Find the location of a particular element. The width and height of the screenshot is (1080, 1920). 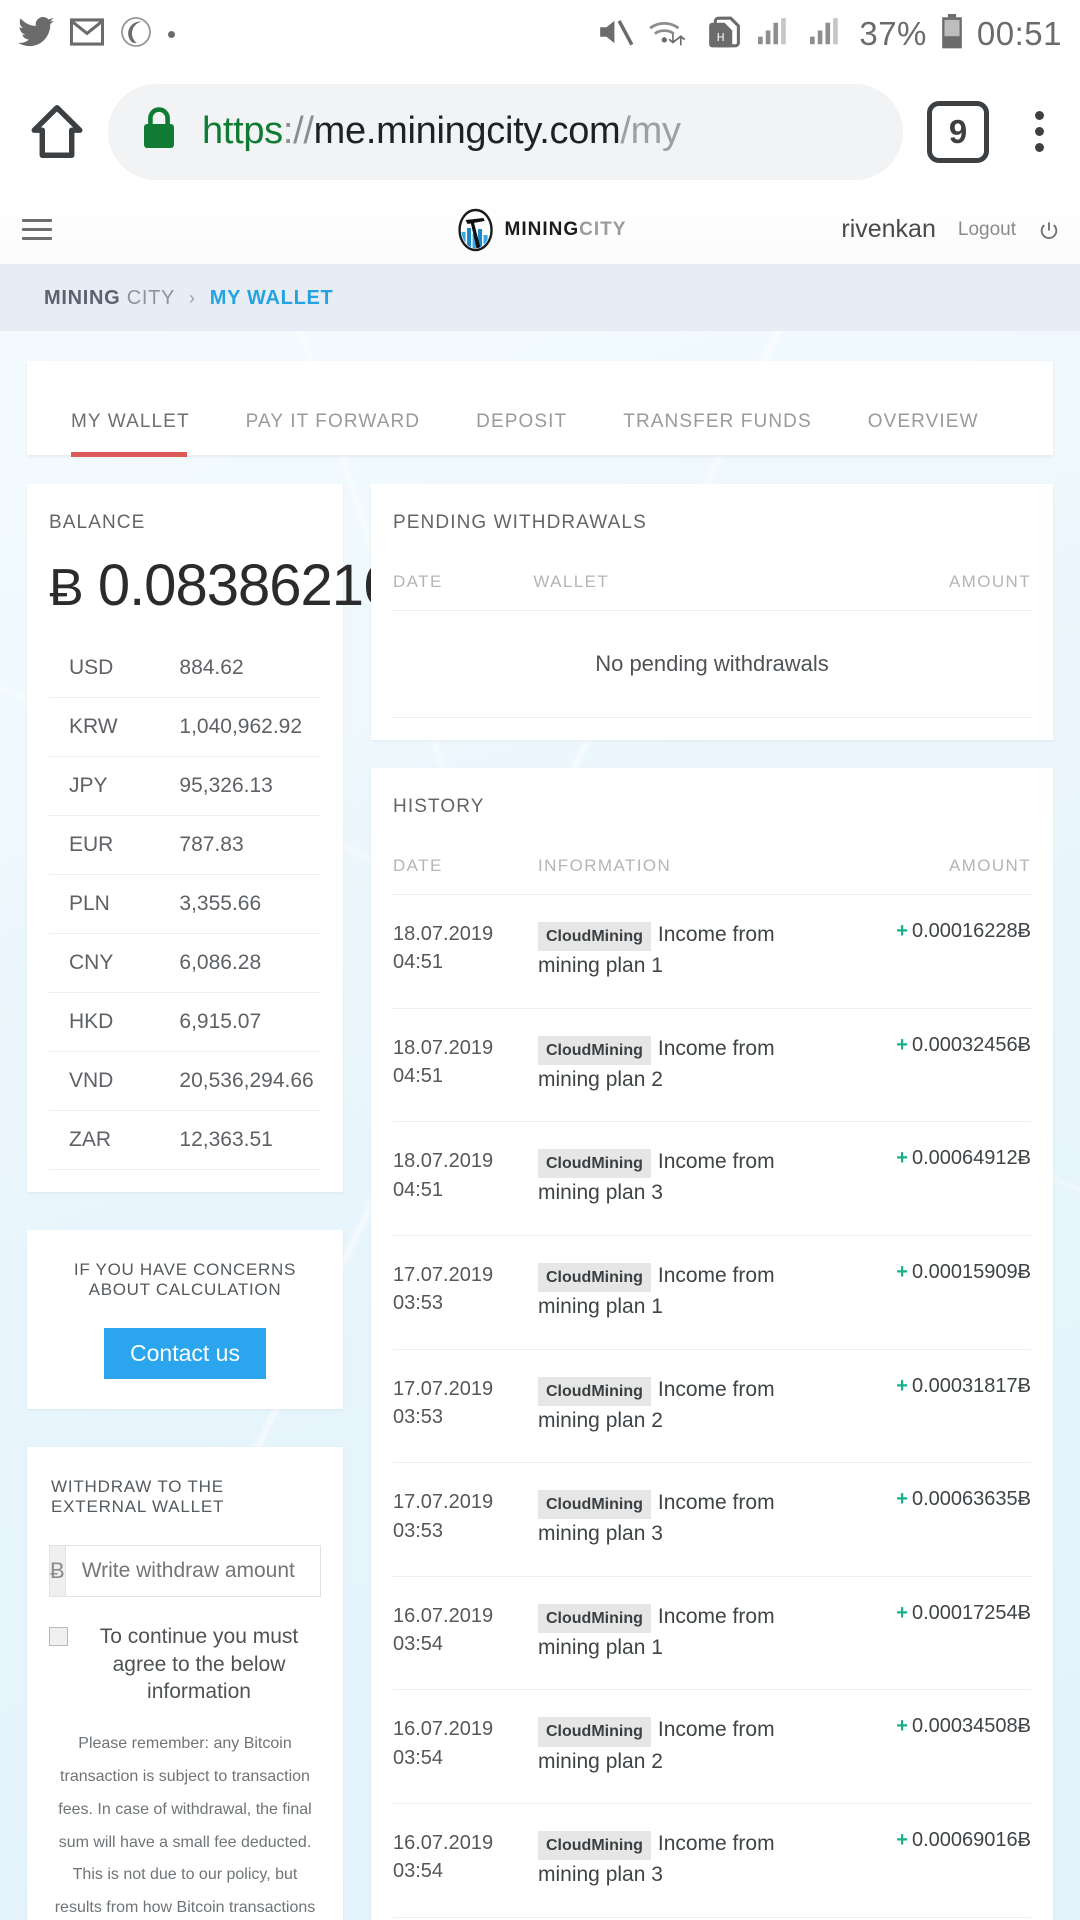

balance-amount: Ƀ 0.08386216 is located at coordinates (222, 586).